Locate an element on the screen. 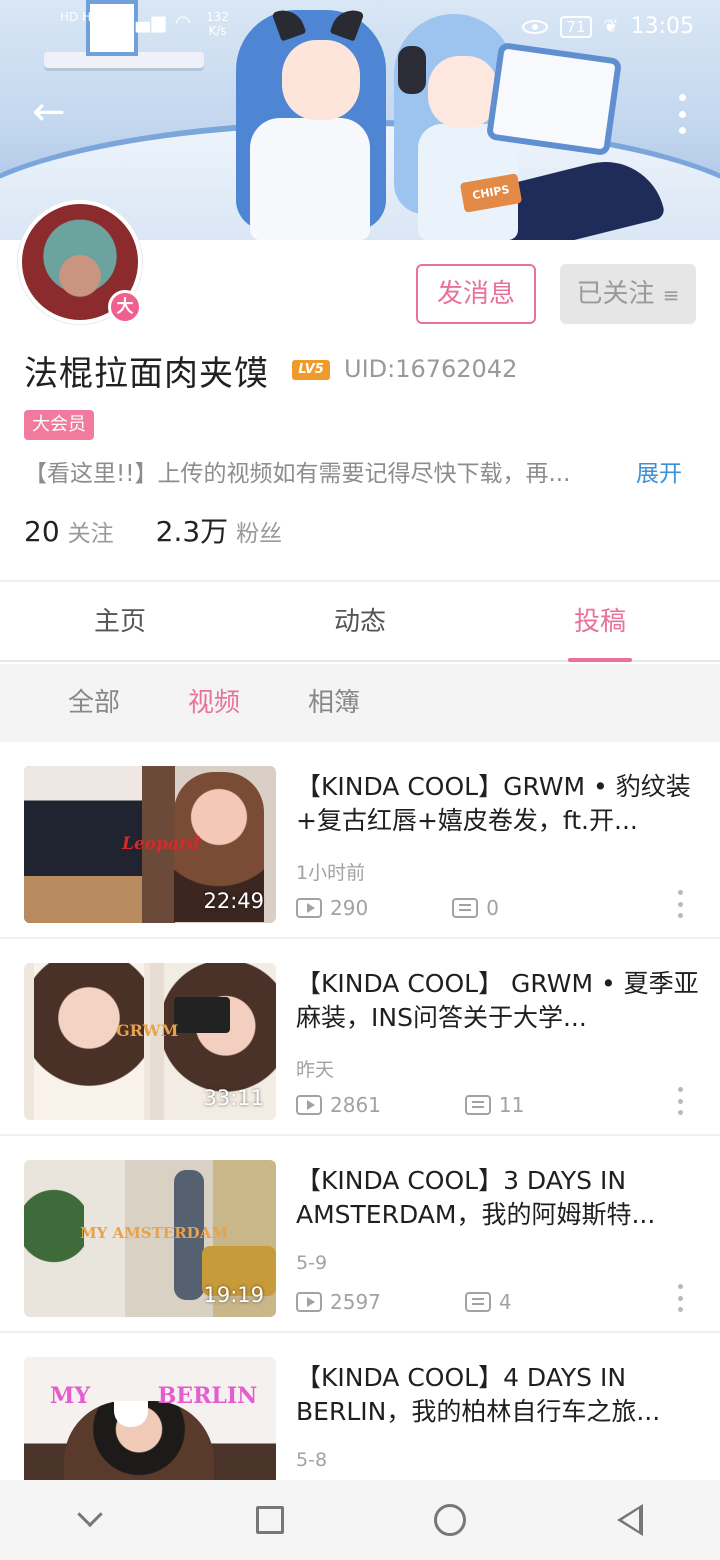  network-speed-value: 132 is located at coordinates (217, 17).